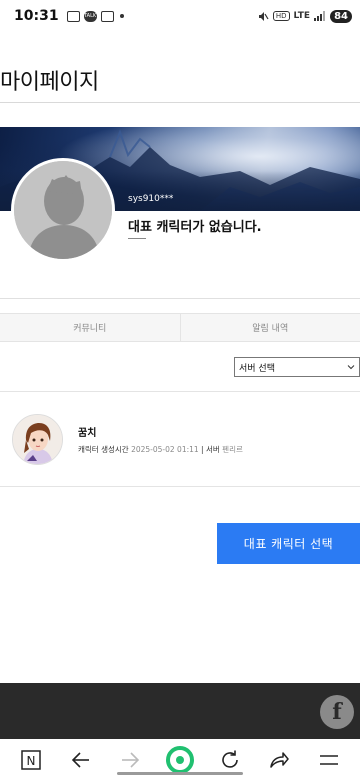 The height and width of the screenshot is (780, 360). Describe the element at coordinates (337, 712) in the screenshot. I see `facebook-icon: f` at that location.